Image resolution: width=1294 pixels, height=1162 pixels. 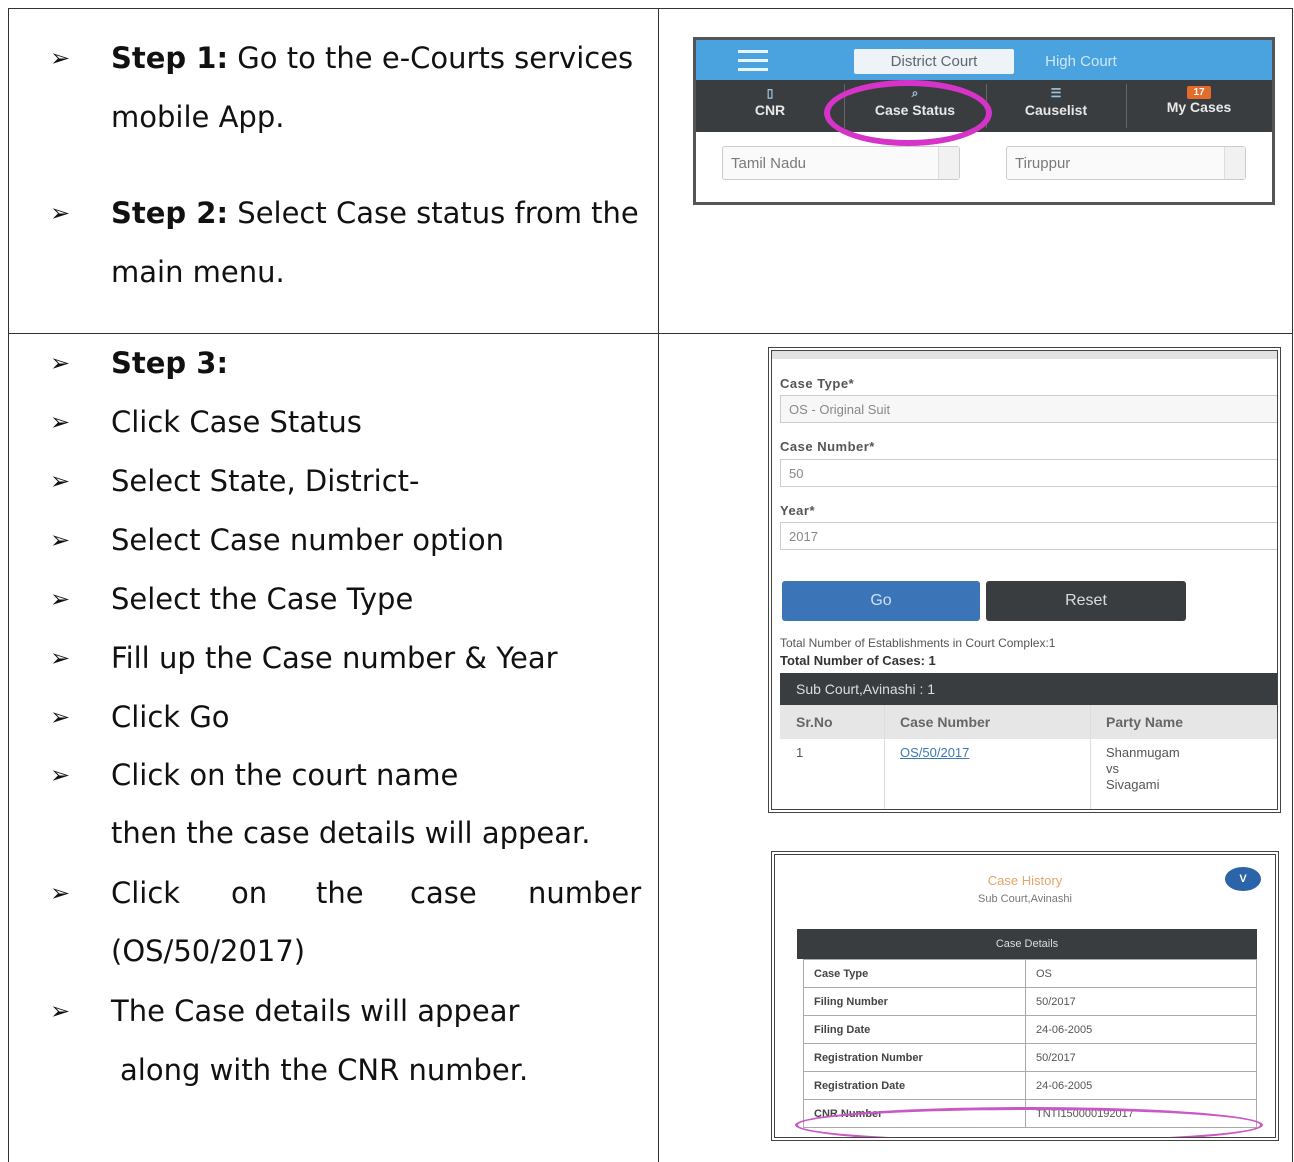 I want to click on id-icon: ▯, so click(x=770, y=93).